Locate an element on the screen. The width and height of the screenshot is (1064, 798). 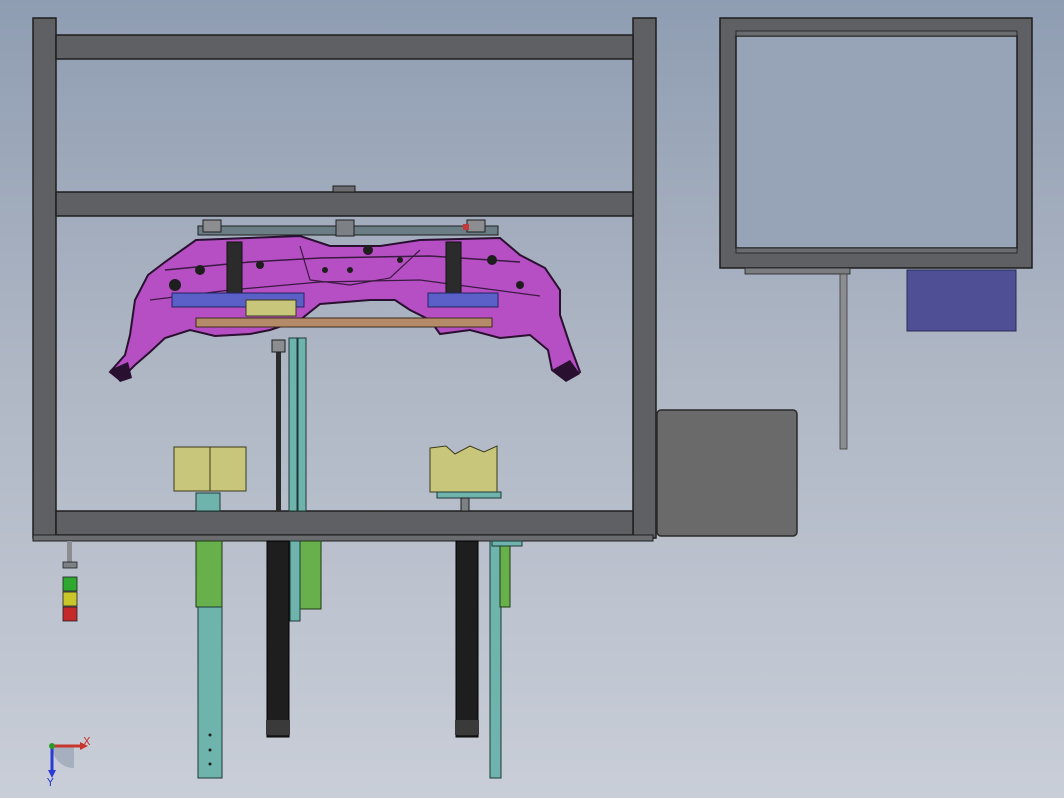
subframe-part is located at coordinates (345, 308).